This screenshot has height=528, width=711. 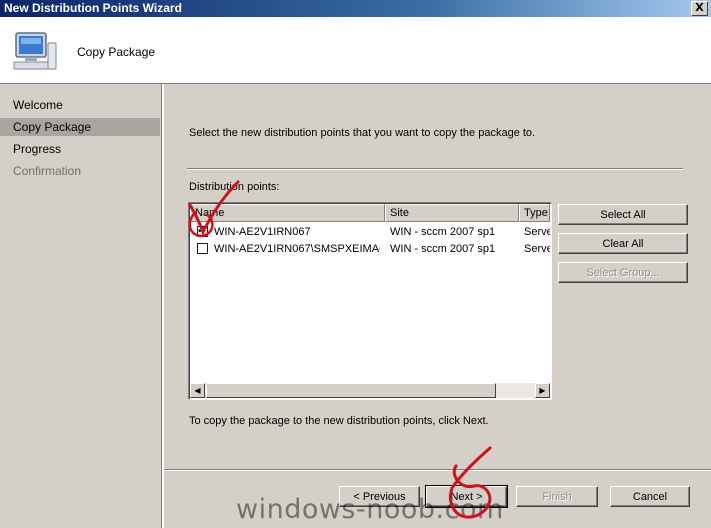 What do you see at coordinates (93, 8) in the screenshot?
I see `window-title: New Distribution Points Wizard` at bounding box center [93, 8].